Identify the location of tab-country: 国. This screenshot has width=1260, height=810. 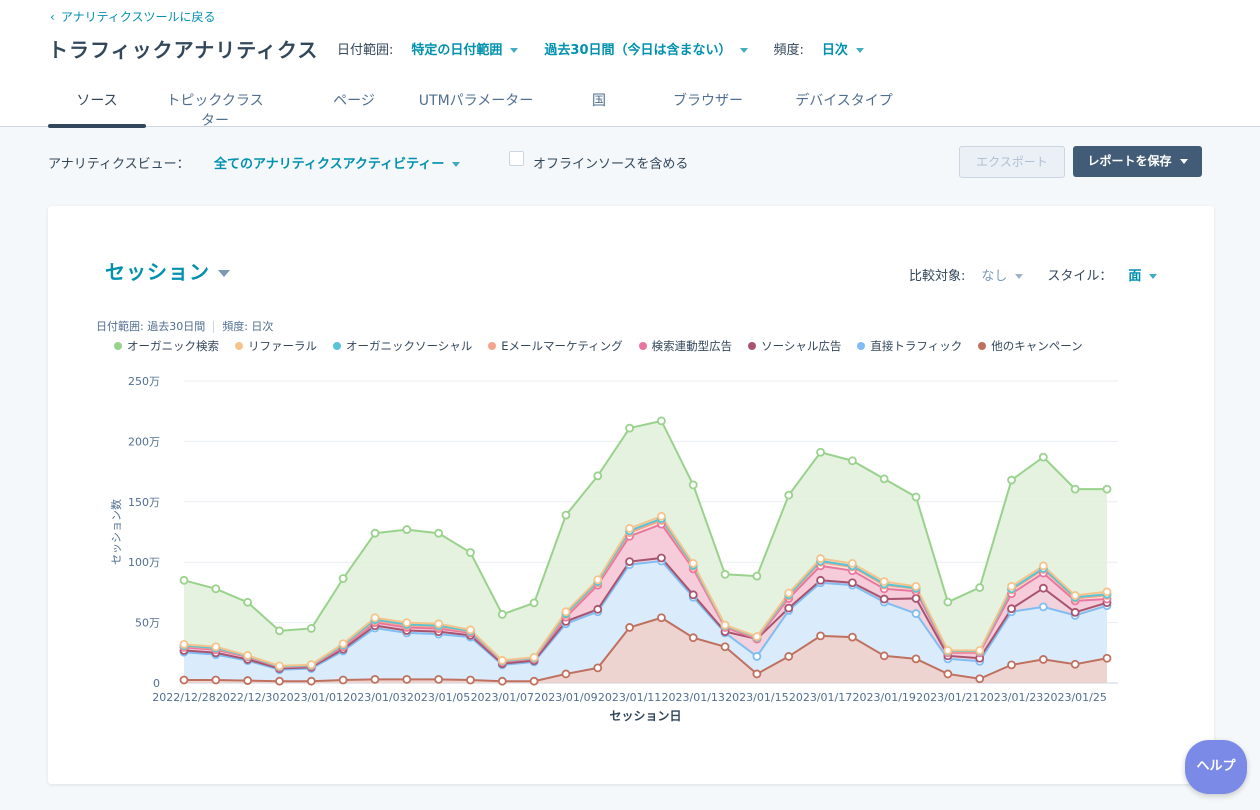
(599, 106).